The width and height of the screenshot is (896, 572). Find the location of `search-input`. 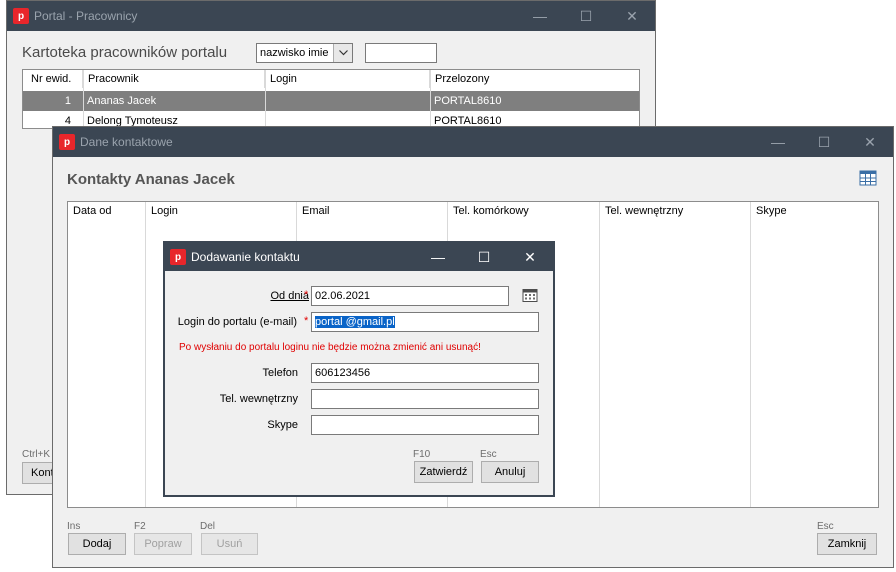

search-input is located at coordinates (401, 53).